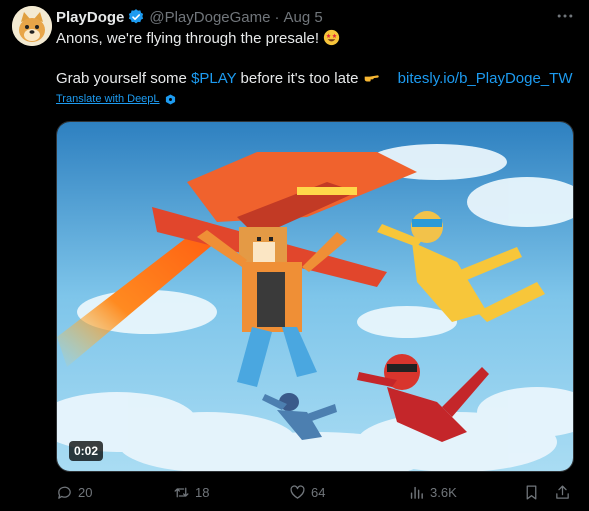 The height and width of the screenshot is (511, 589). I want to click on repost-icon, so click(181, 492).